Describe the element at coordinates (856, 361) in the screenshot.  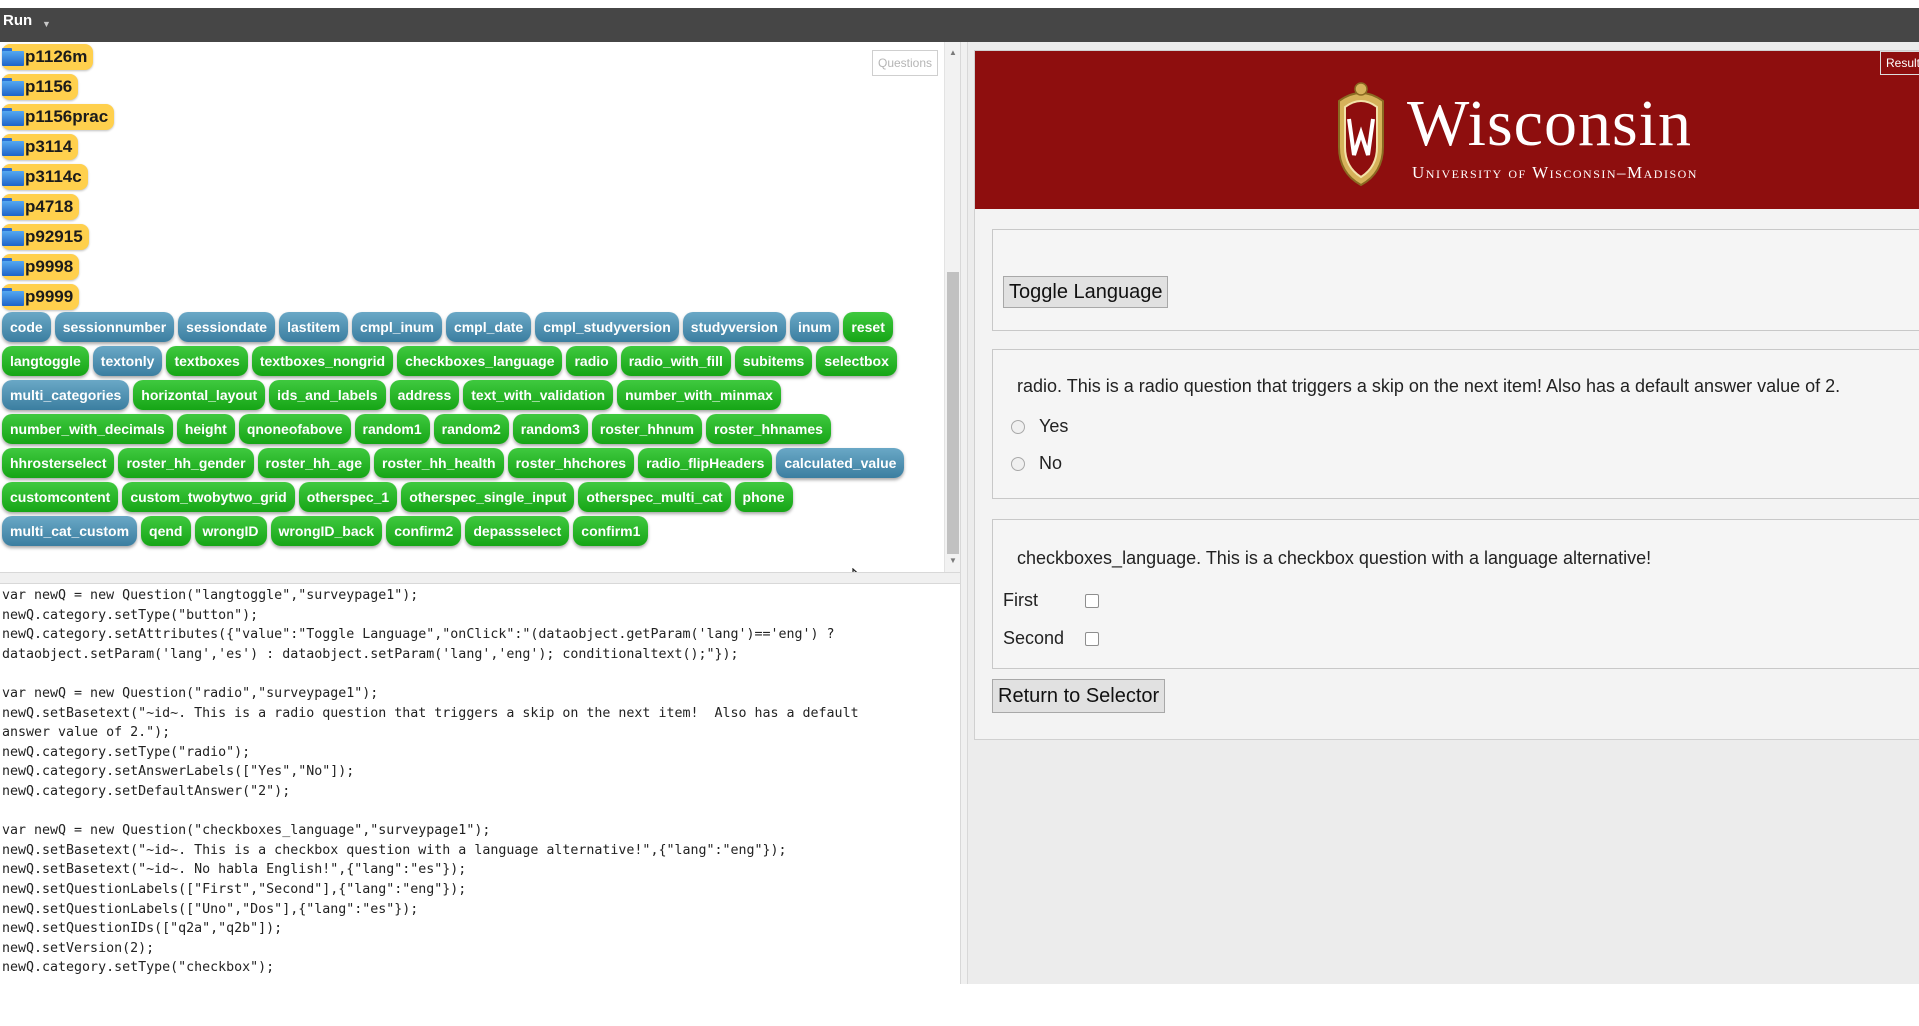
I see `question-button: selectbox` at that location.